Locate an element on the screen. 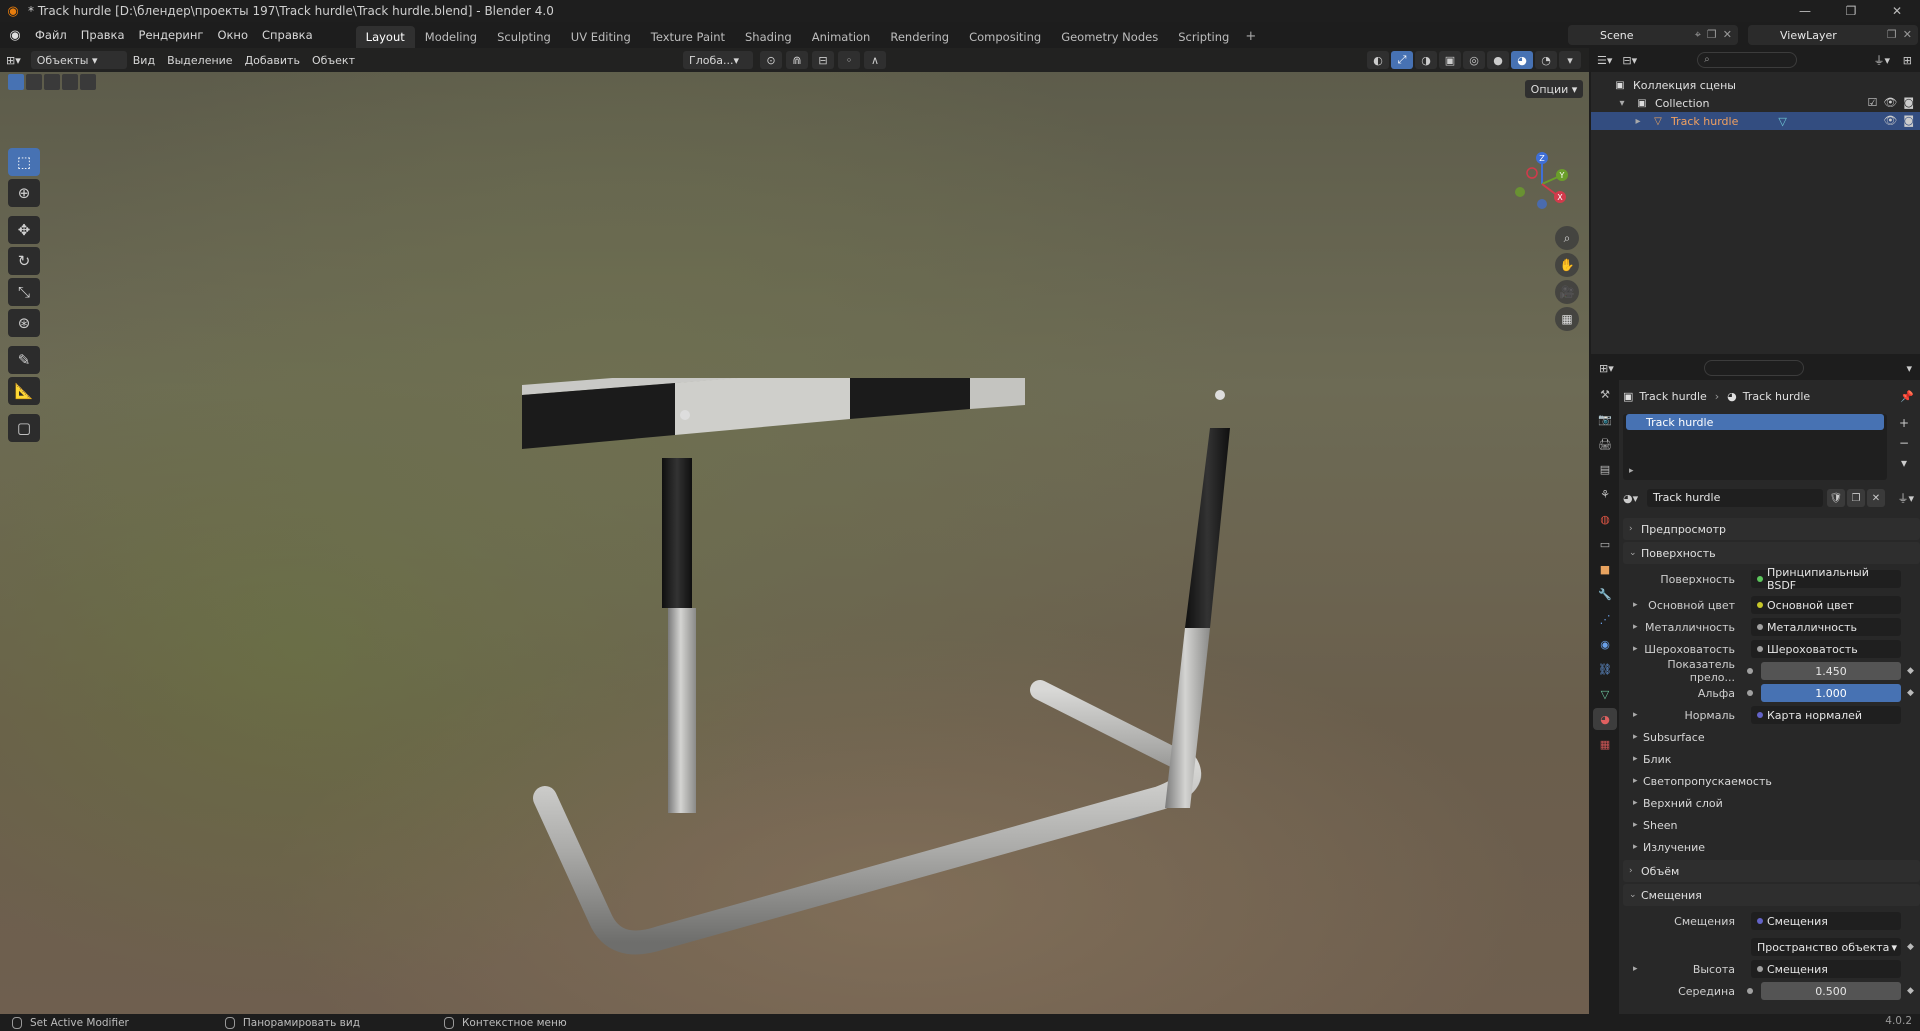 This screenshot has height=1031, width=1920. menu-render: Рендеринг is located at coordinates (171, 35).